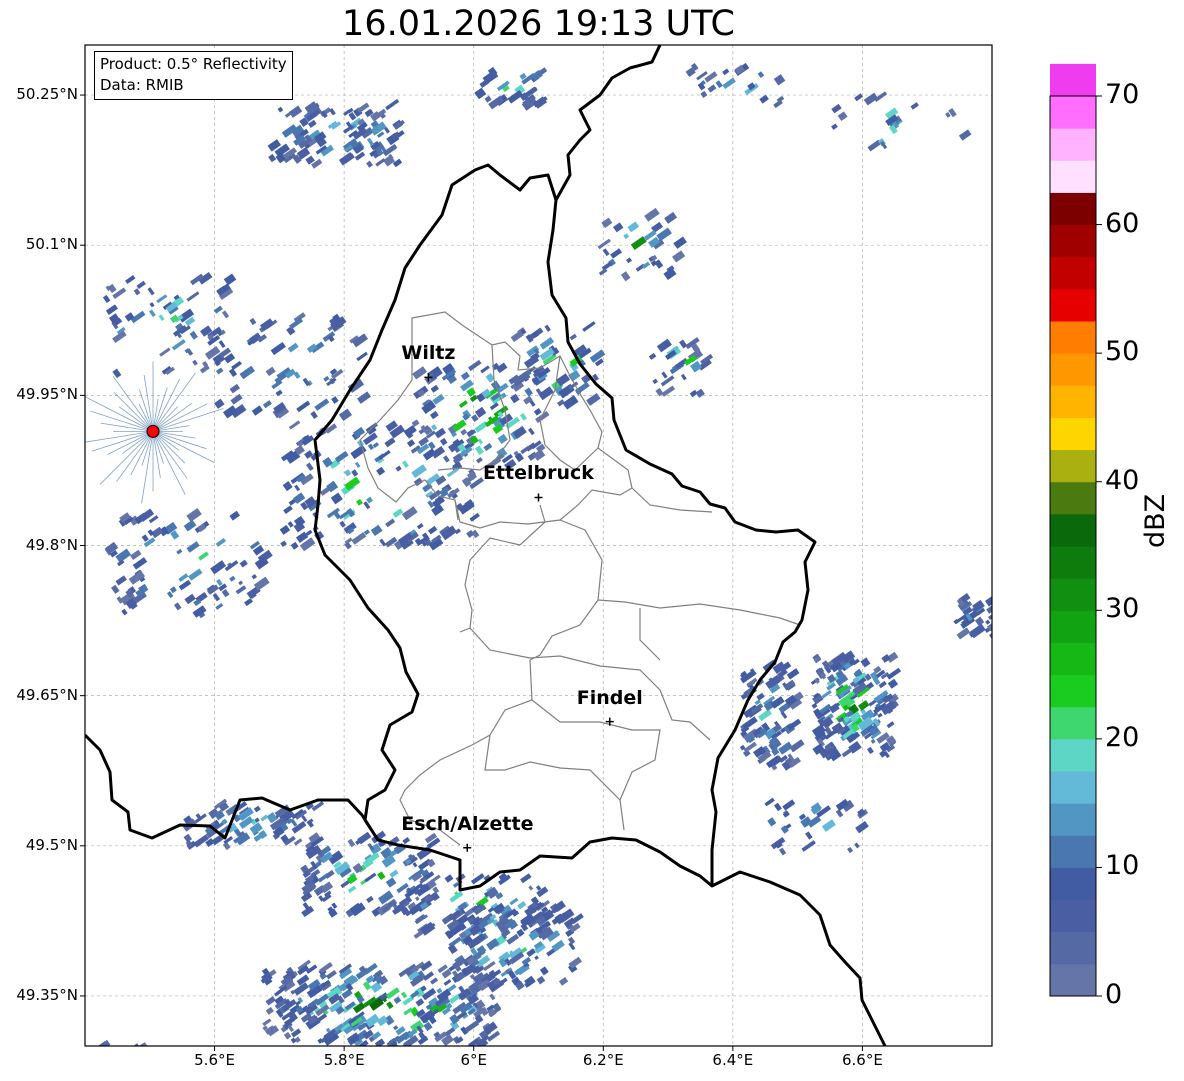 The height and width of the screenshot is (1081, 1184). What do you see at coordinates (51, 844) in the screenshot?
I see `latitude-tick-label: 49.5°N` at bounding box center [51, 844].